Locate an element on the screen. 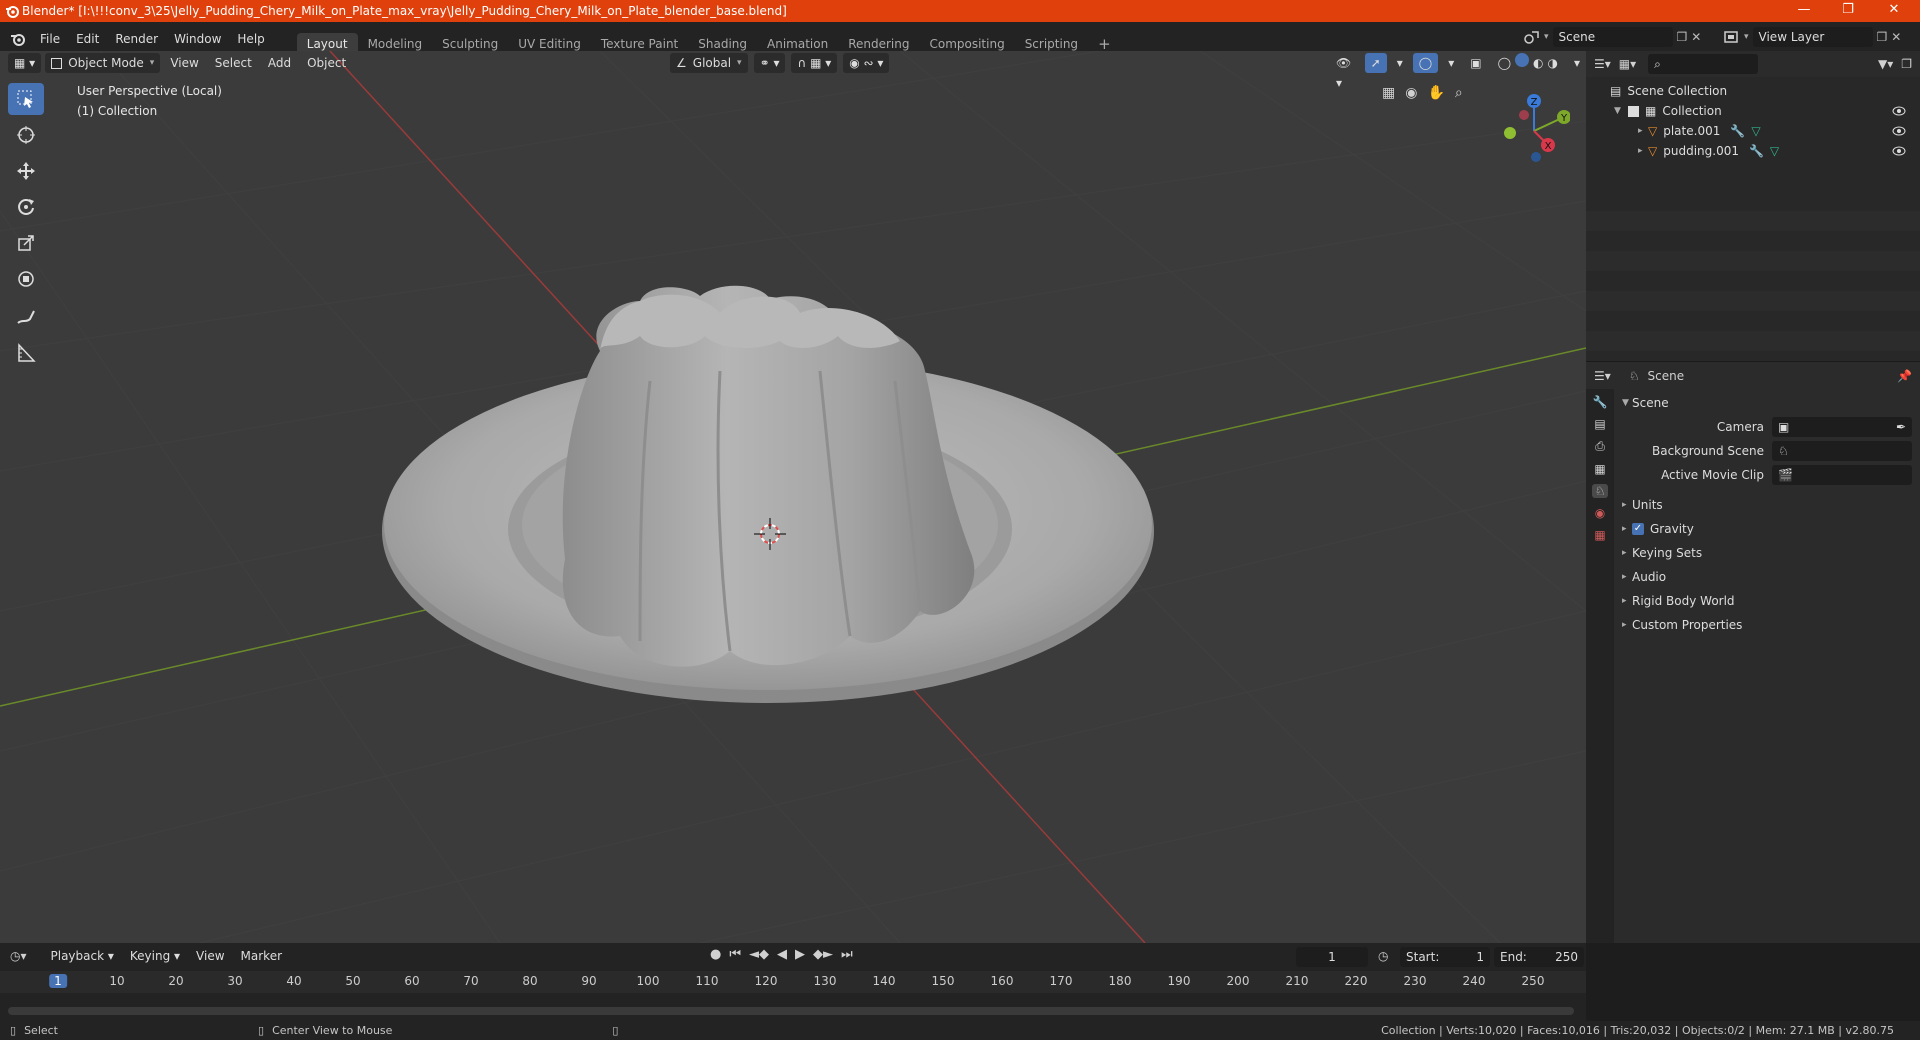 Image resolution: width=1920 pixels, height=1040 pixels. outliner-object-pudding: ▸ ▽ pudding.001 🔧 ▽ is located at coordinates (1753, 151).